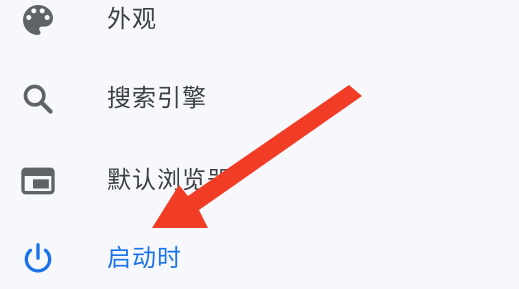 The height and width of the screenshot is (289, 519). What do you see at coordinates (38, 20) in the screenshot?
I see `palette-icon` at bounding box center [38, 20].